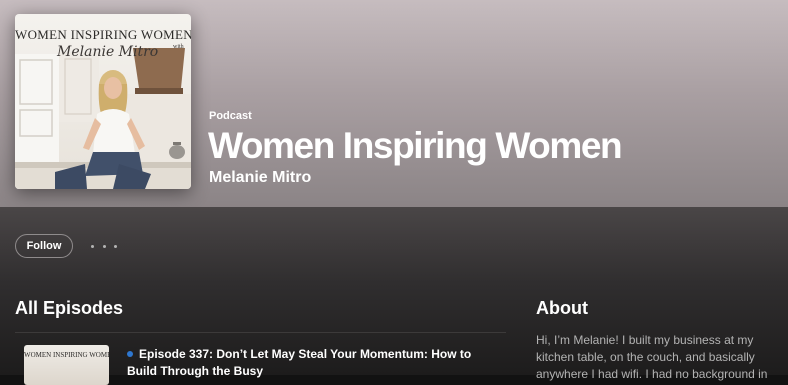  I want to click on podcast-cover-art: WOMEN INSPIRING WOMEN Melanie Mitro with, so click(103, 101).